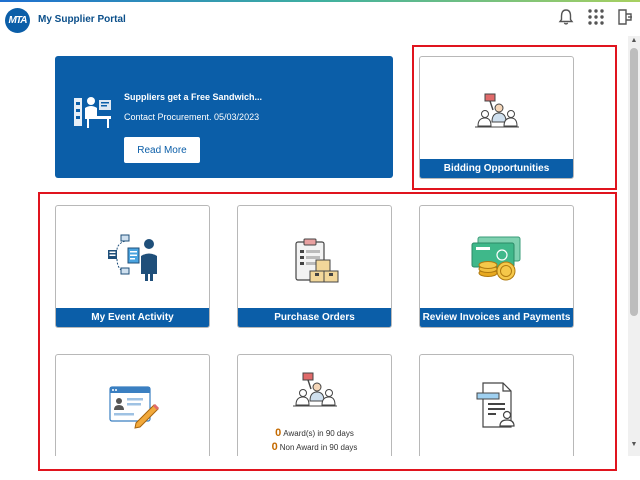 Image resolution: width=640 pixels, height=480 pixels. Describe the element at coordinates (566, 17) in the screenshot. I see `bell-icon` at that location.